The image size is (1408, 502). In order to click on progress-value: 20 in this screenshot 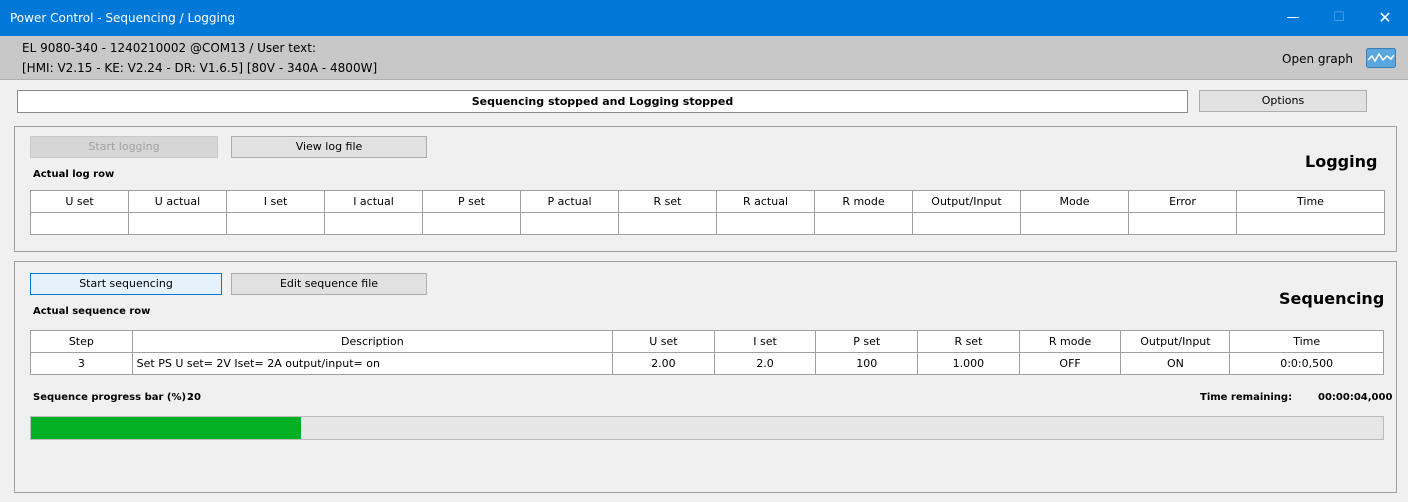, I will do `click(194, 397)`.